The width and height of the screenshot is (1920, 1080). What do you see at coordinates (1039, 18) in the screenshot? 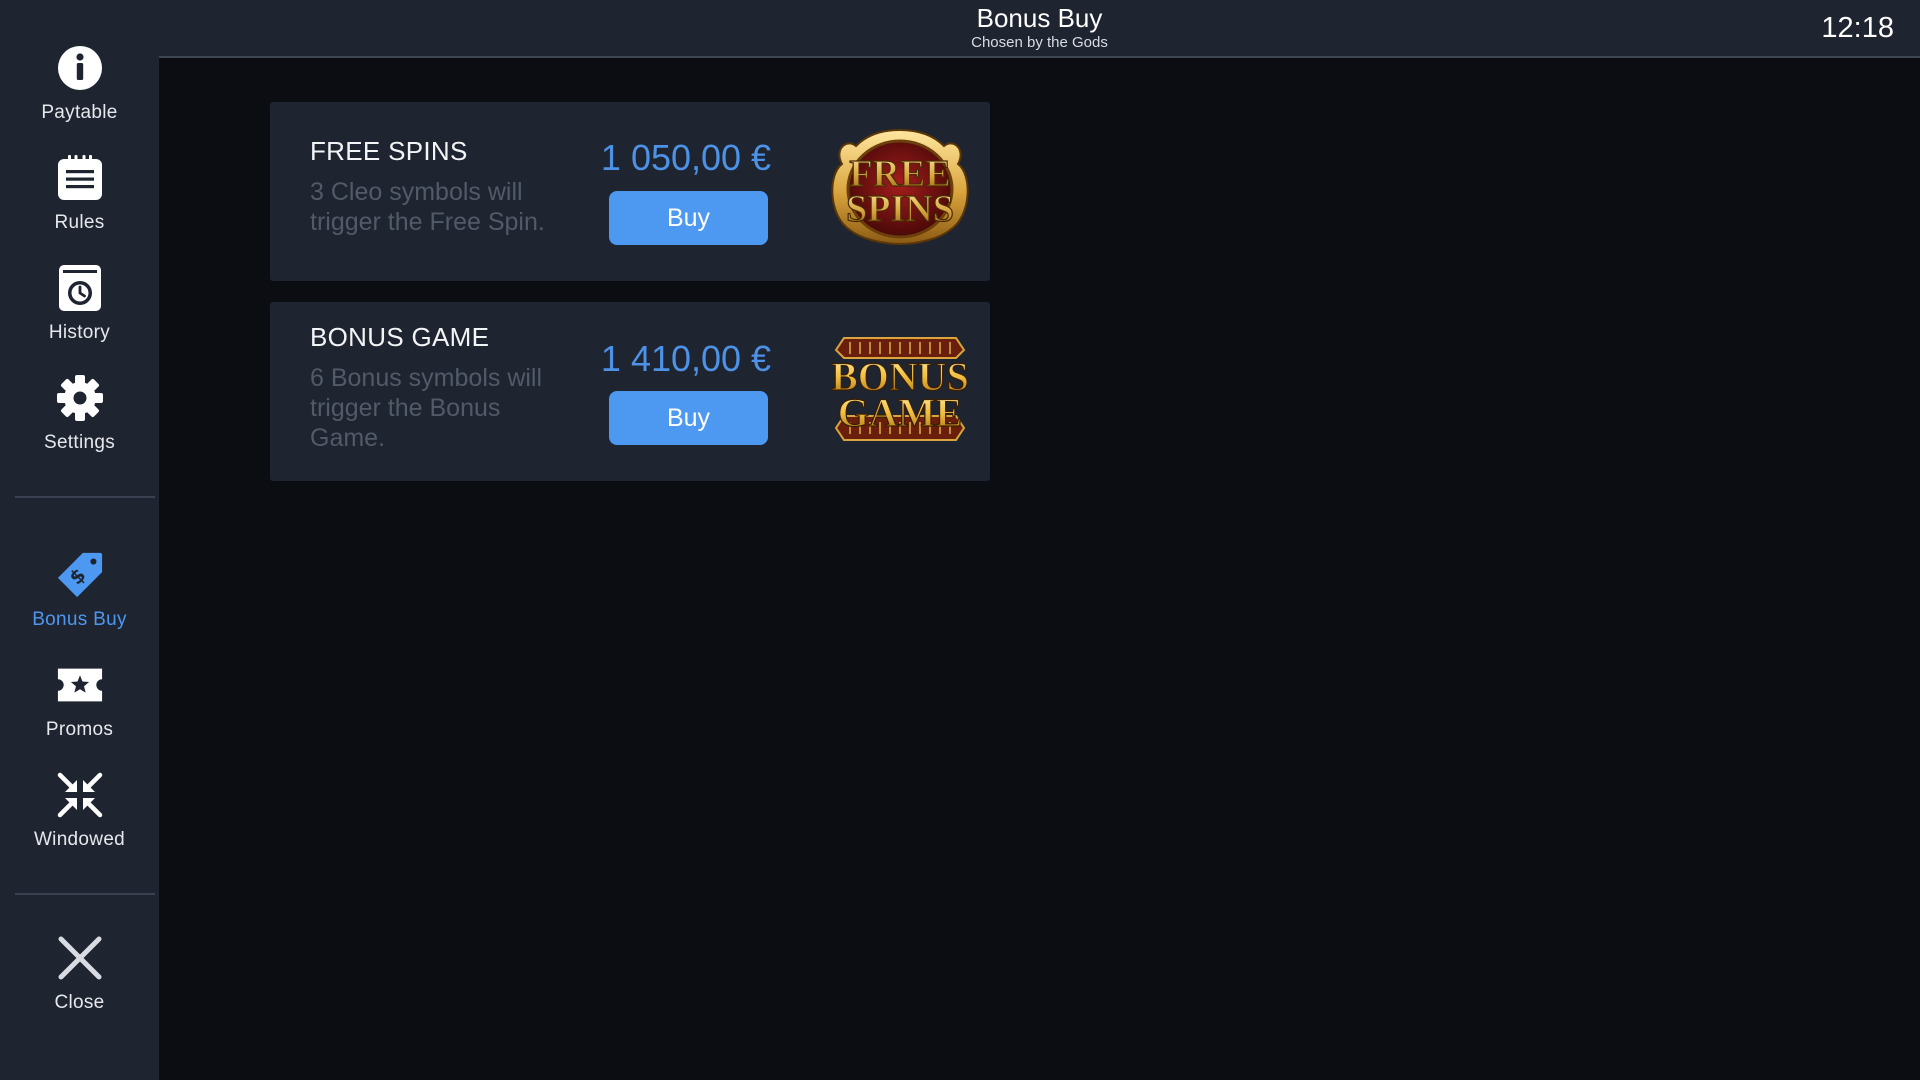
I see `page-title: Bonus Buy` at bounding box center [1039, 18].